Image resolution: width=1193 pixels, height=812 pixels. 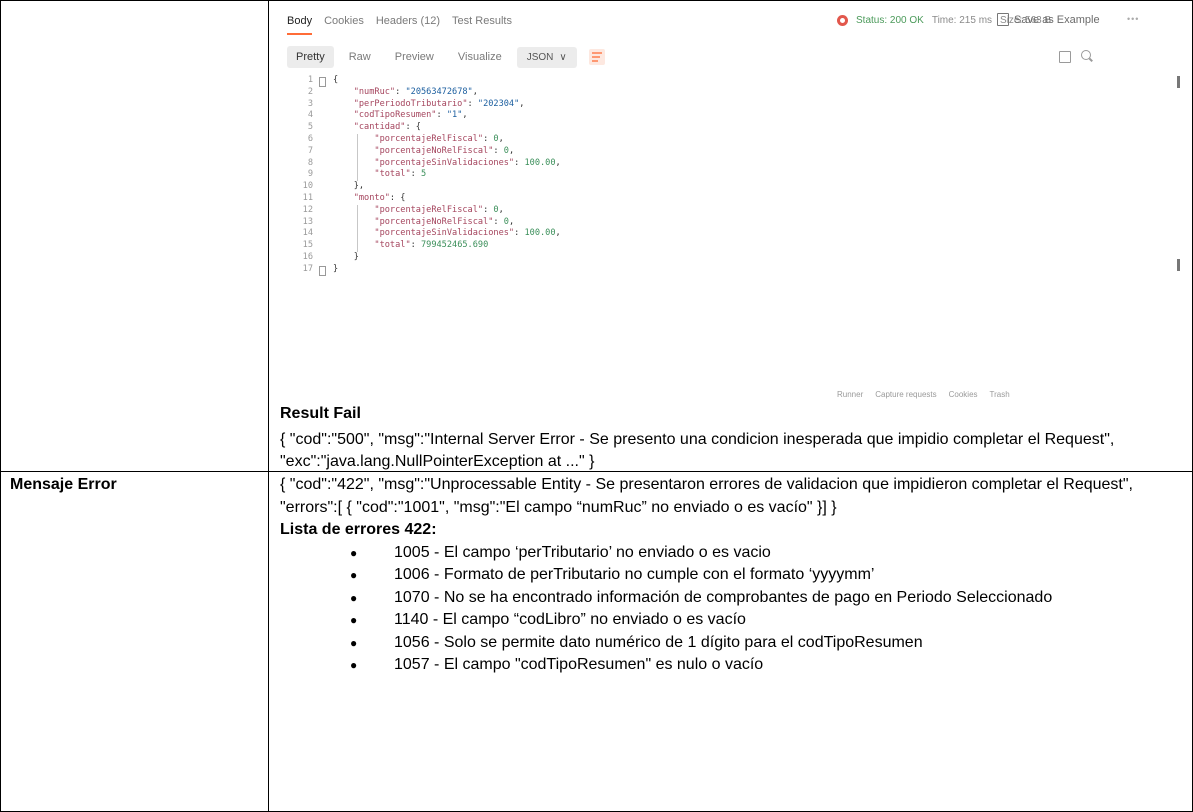 What do you see at coordinates (410, 115) in the screenshot?
I see `code-text: "codTipoResumen": "1",` at bounding box center [410, 115].